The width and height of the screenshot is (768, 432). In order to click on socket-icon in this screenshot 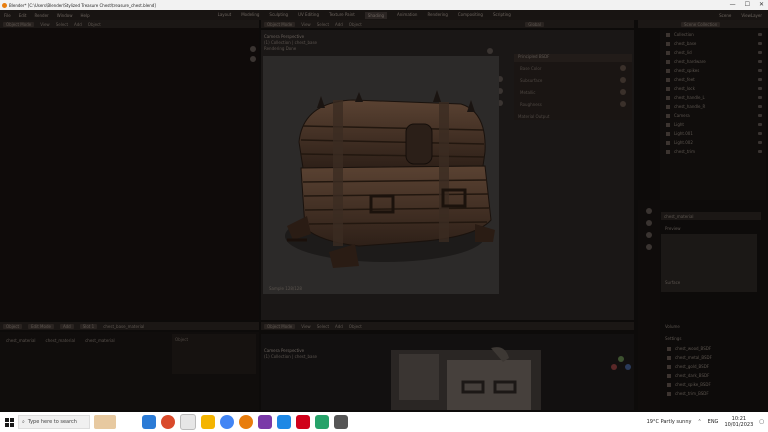, I will do `click(623, 80)`.